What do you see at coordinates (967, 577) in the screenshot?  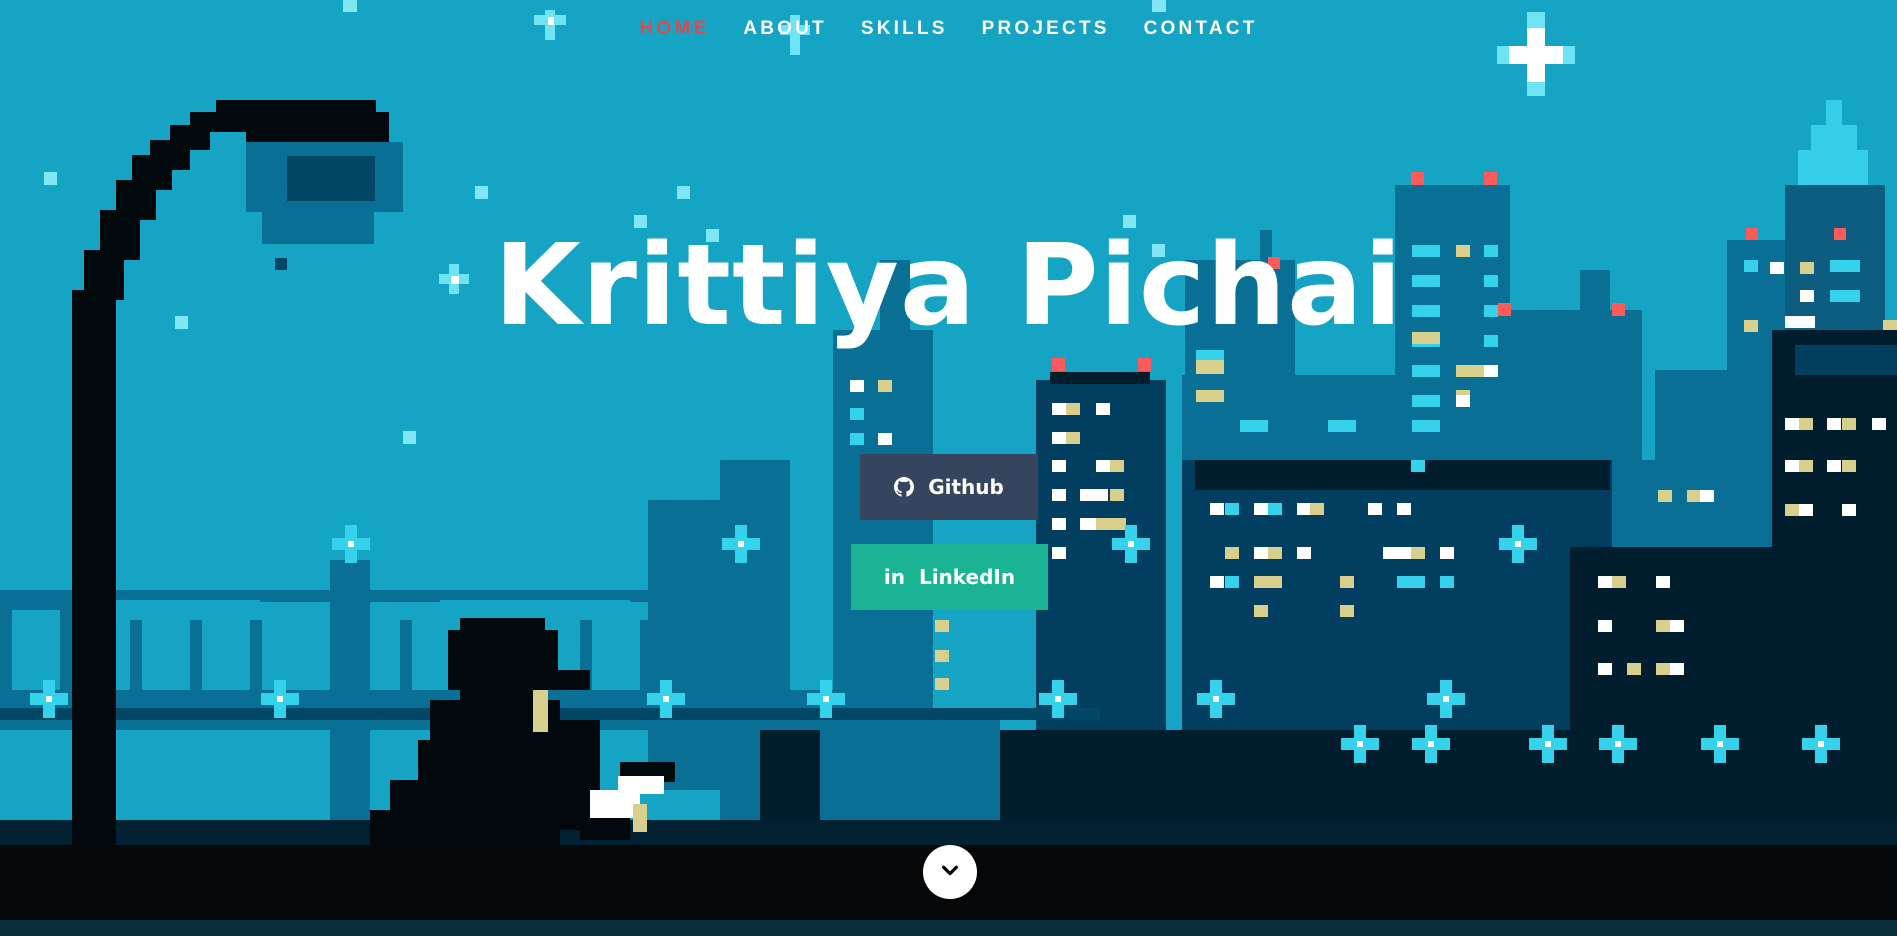 I see `linkedin-button-label: LinkedIn` at bounding box center [967, 577].